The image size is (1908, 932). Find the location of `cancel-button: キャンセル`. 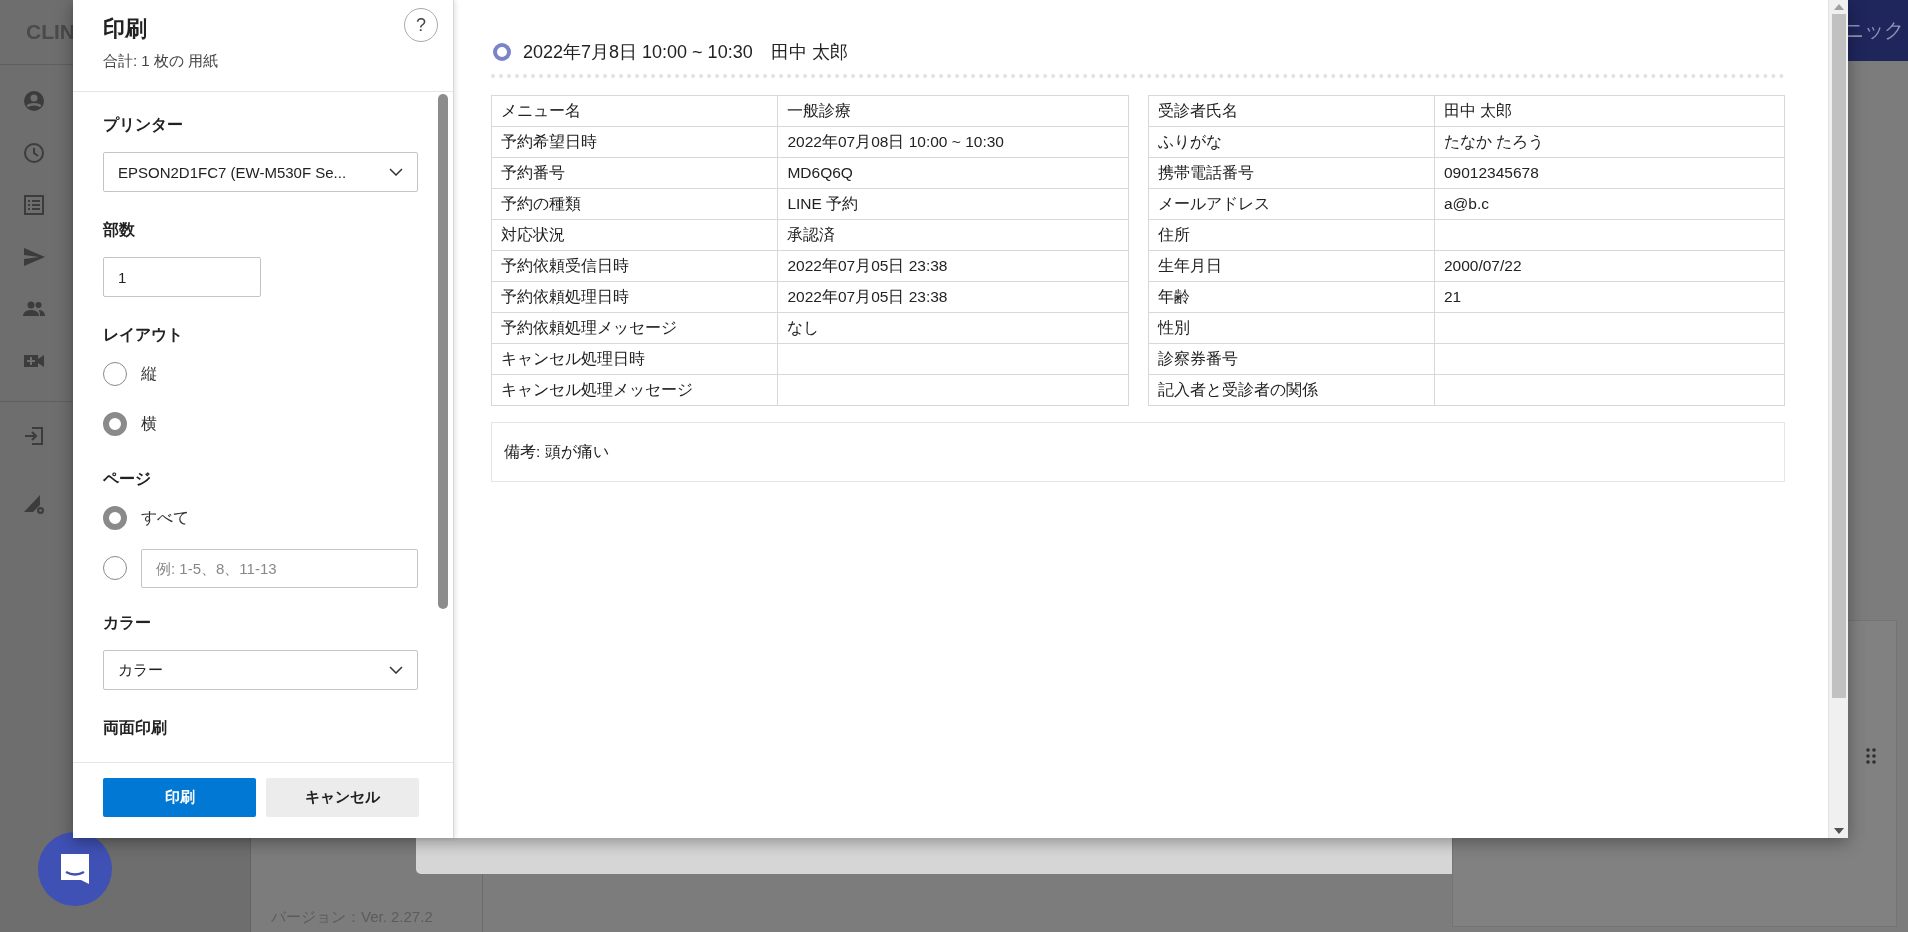

cancel-button: キャンセル is located at coordinates (342, 797).